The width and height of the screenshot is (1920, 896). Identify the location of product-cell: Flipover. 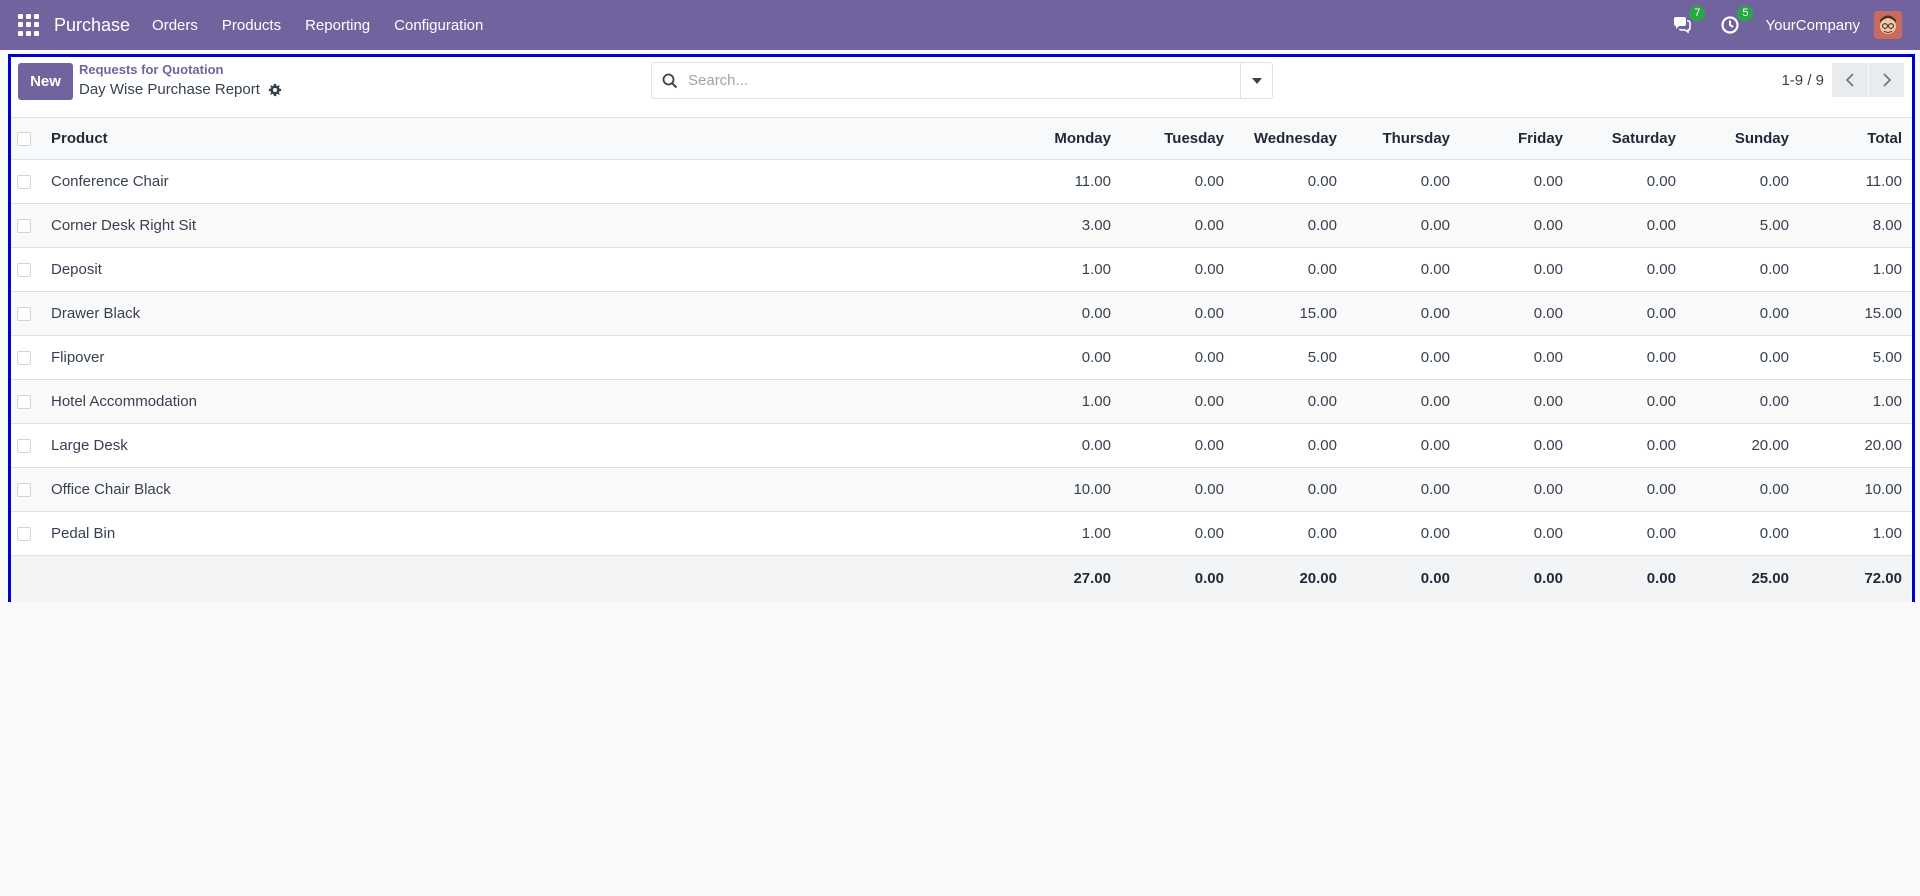
(524, 357).